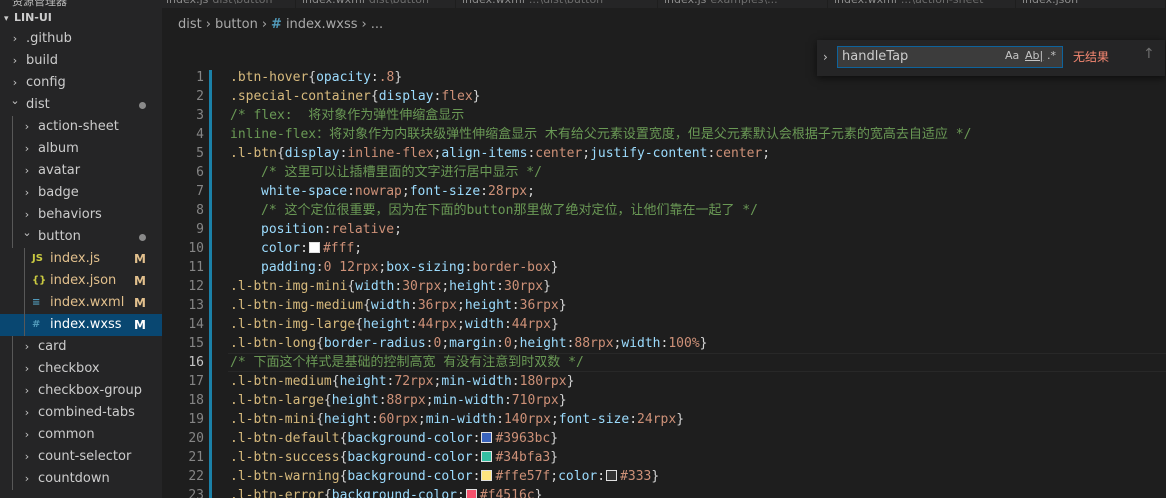 The width and height of the screenshot is (1166, 498). What do you see at coordinates (347, 115) in the screenshot?
I see `line-text: /* flex: 将对象作为弹性伸缩盒显示` at bounding box center [347, 115].